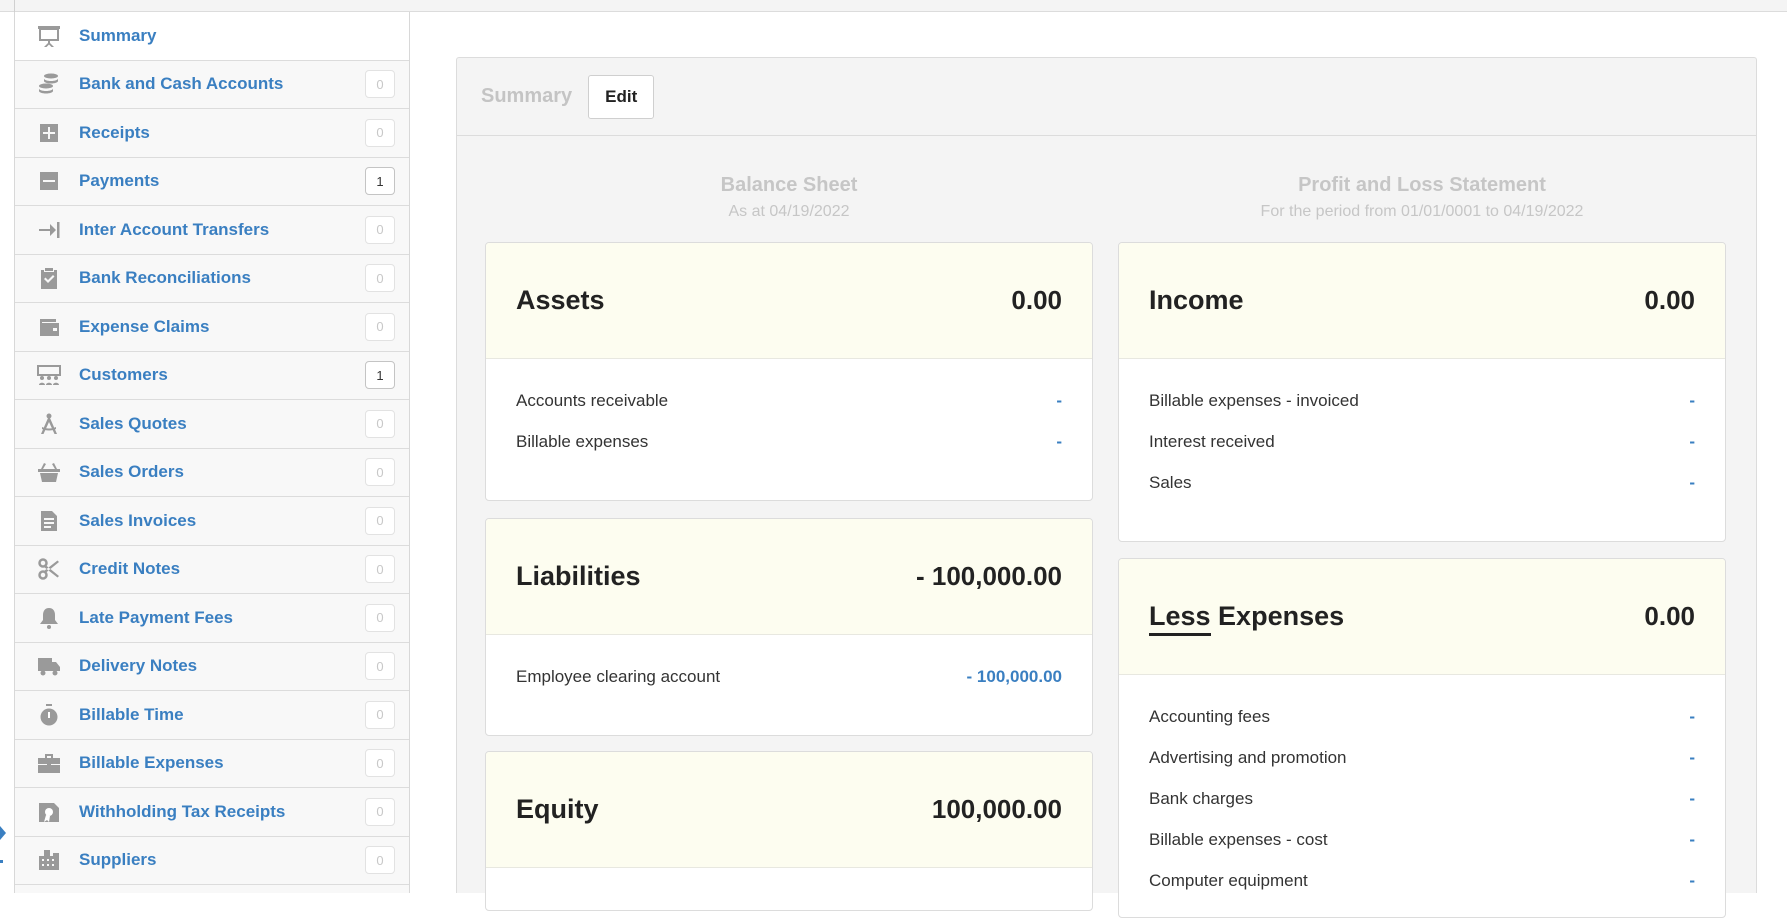  I want to click on sidebar-item-label: Billable Expenses, so click(151, 763).